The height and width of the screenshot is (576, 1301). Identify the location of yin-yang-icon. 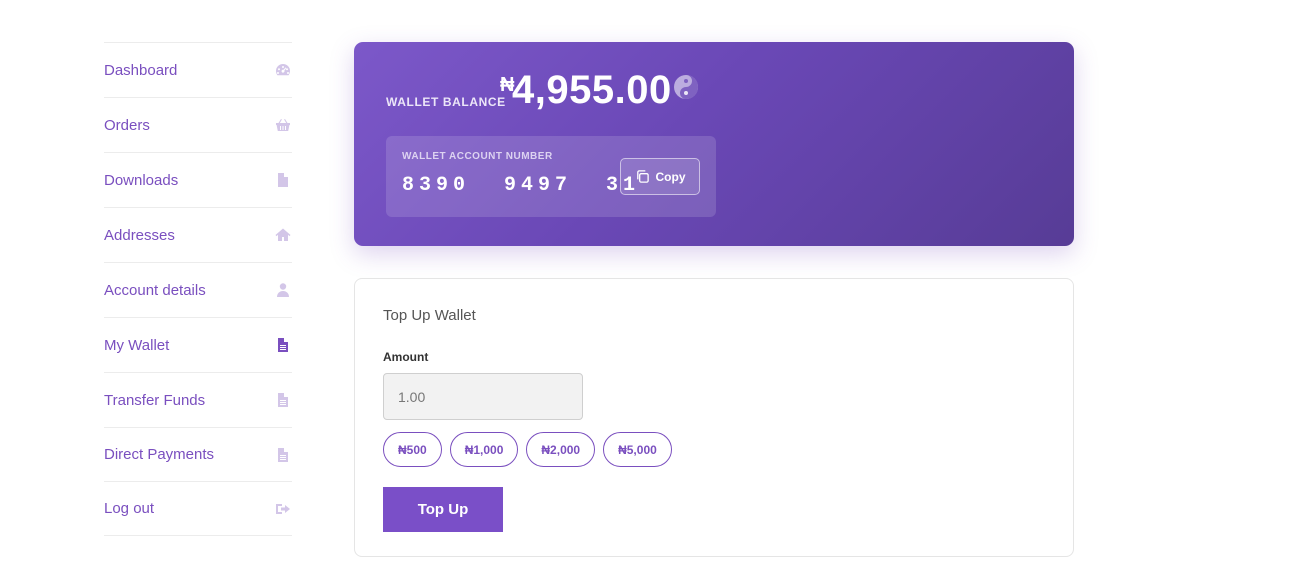
(686, 87).